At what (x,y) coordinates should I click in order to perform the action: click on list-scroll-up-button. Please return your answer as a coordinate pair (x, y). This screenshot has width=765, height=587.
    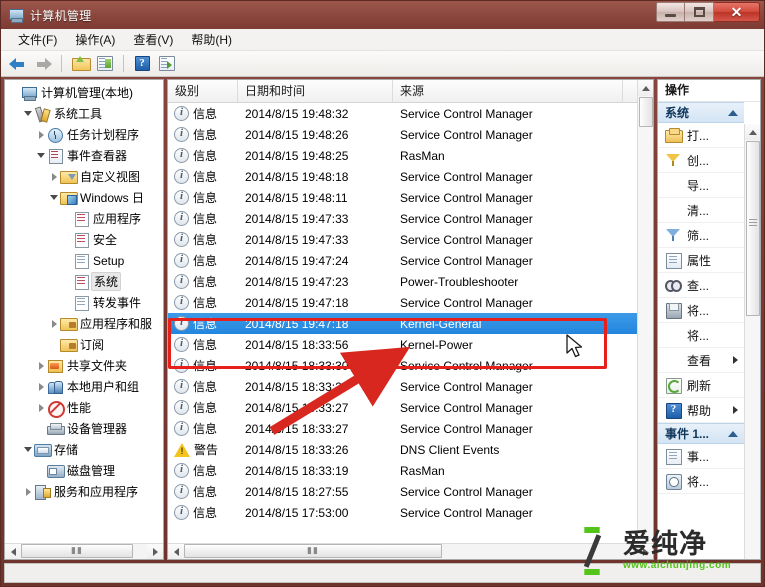
    Looking at the image, I should click on (645, 88).